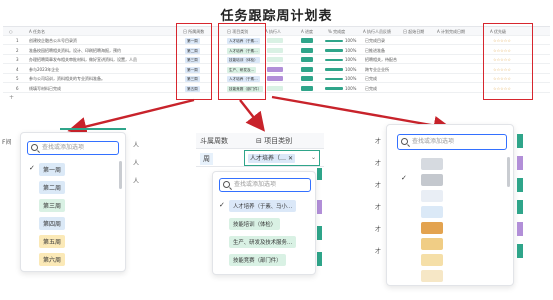 The width and height of the screenshot is (553, 300). I want to click on week-options-dropdown: 查找或添加选项 ✓ 第一周第二周第三周第四周第五周第六周, so click(73, 202).